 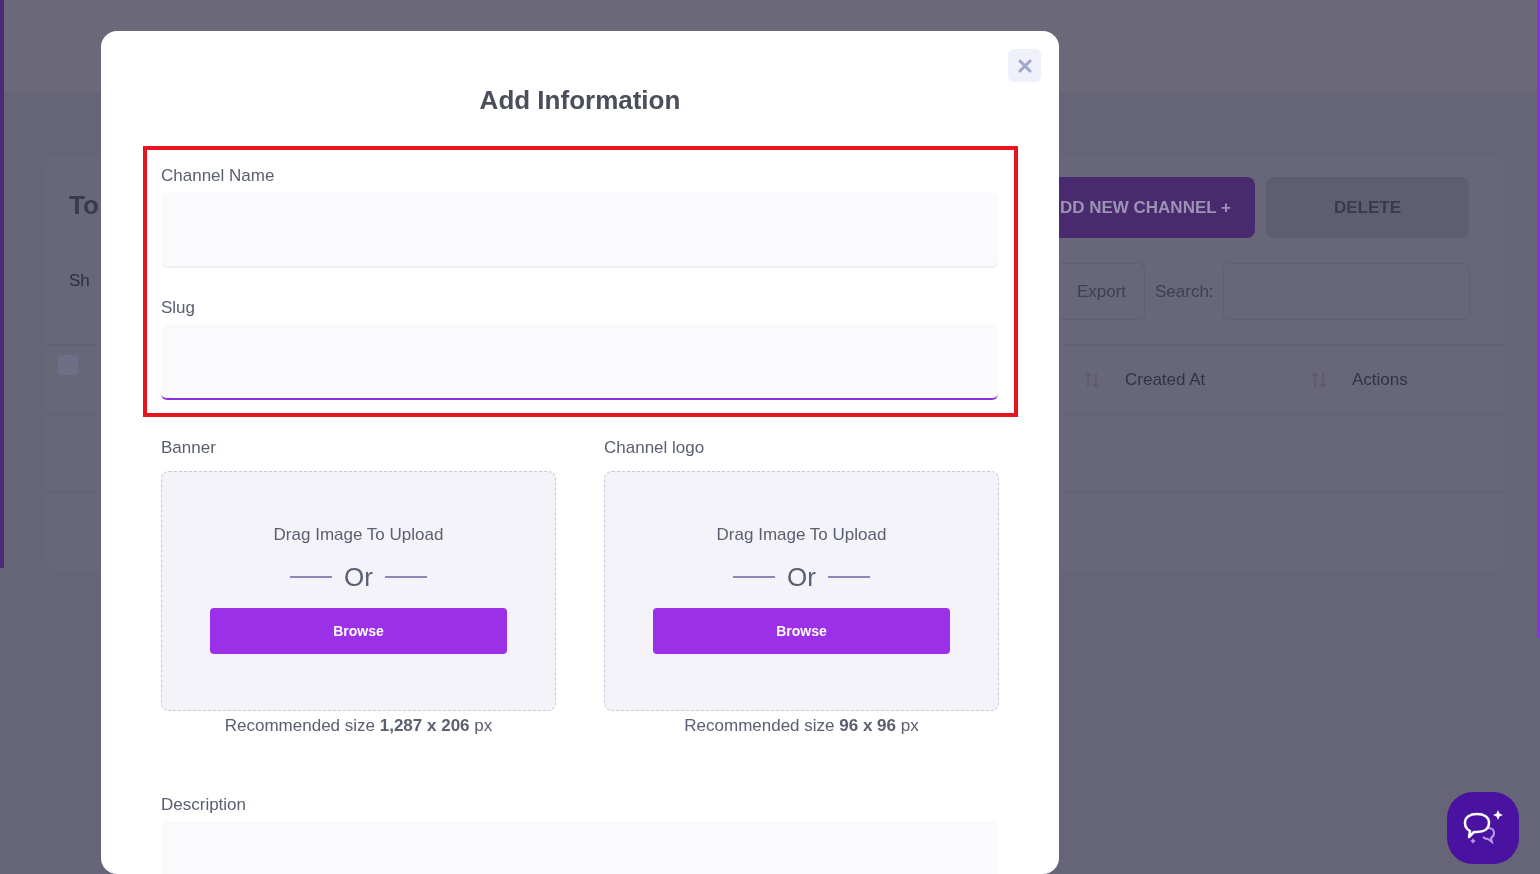 I want to click on close-button, so click(x=1024, y=65).